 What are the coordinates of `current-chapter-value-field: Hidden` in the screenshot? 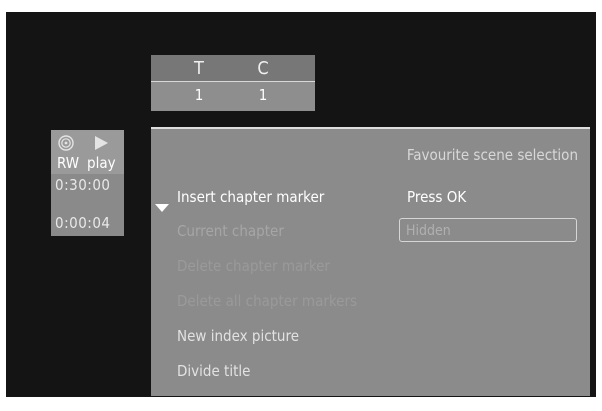 It's located at (488, 230).